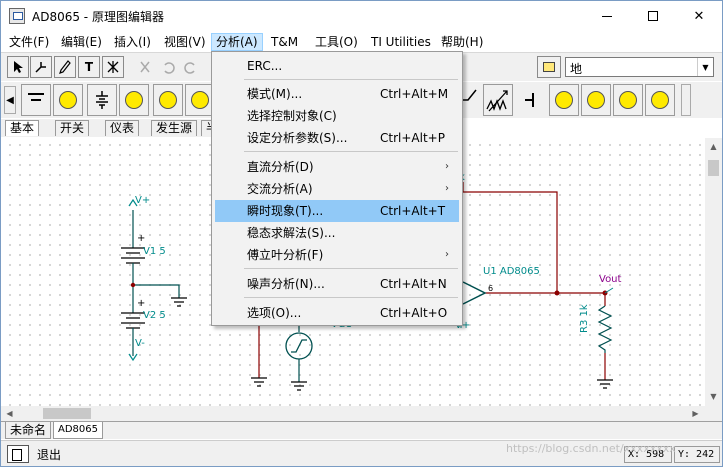 The height and width of the screenshot is (467, 723). Describe the element at coordinates (498, 100) in the screenshot. I see `variable-resistor-part-button` at that location.